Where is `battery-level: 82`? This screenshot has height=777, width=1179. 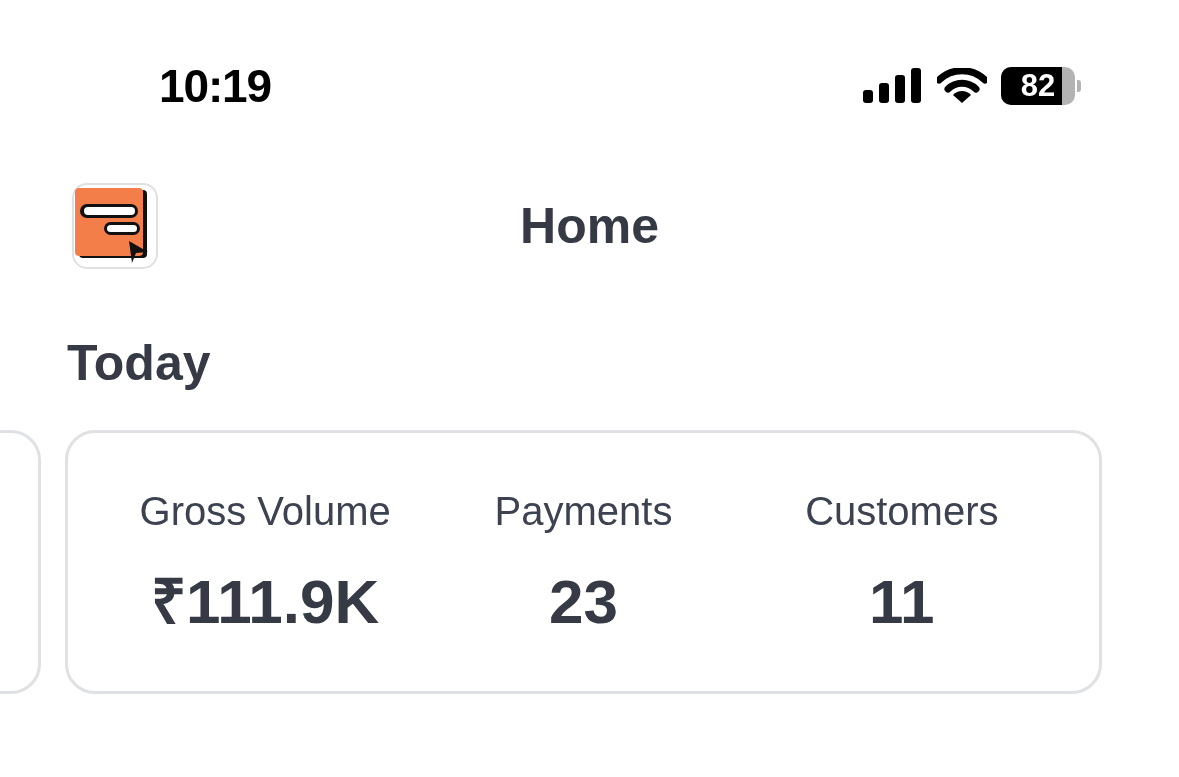
battery-level: 82 is located at coordinates (1038, 86).